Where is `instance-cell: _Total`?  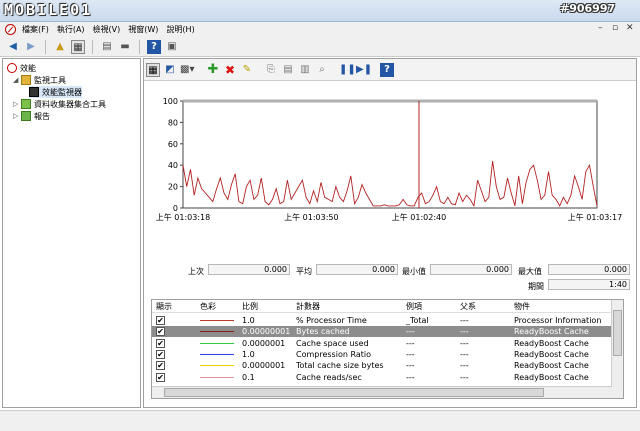 instance-cell: _Total is located at coordinates (417, 320).